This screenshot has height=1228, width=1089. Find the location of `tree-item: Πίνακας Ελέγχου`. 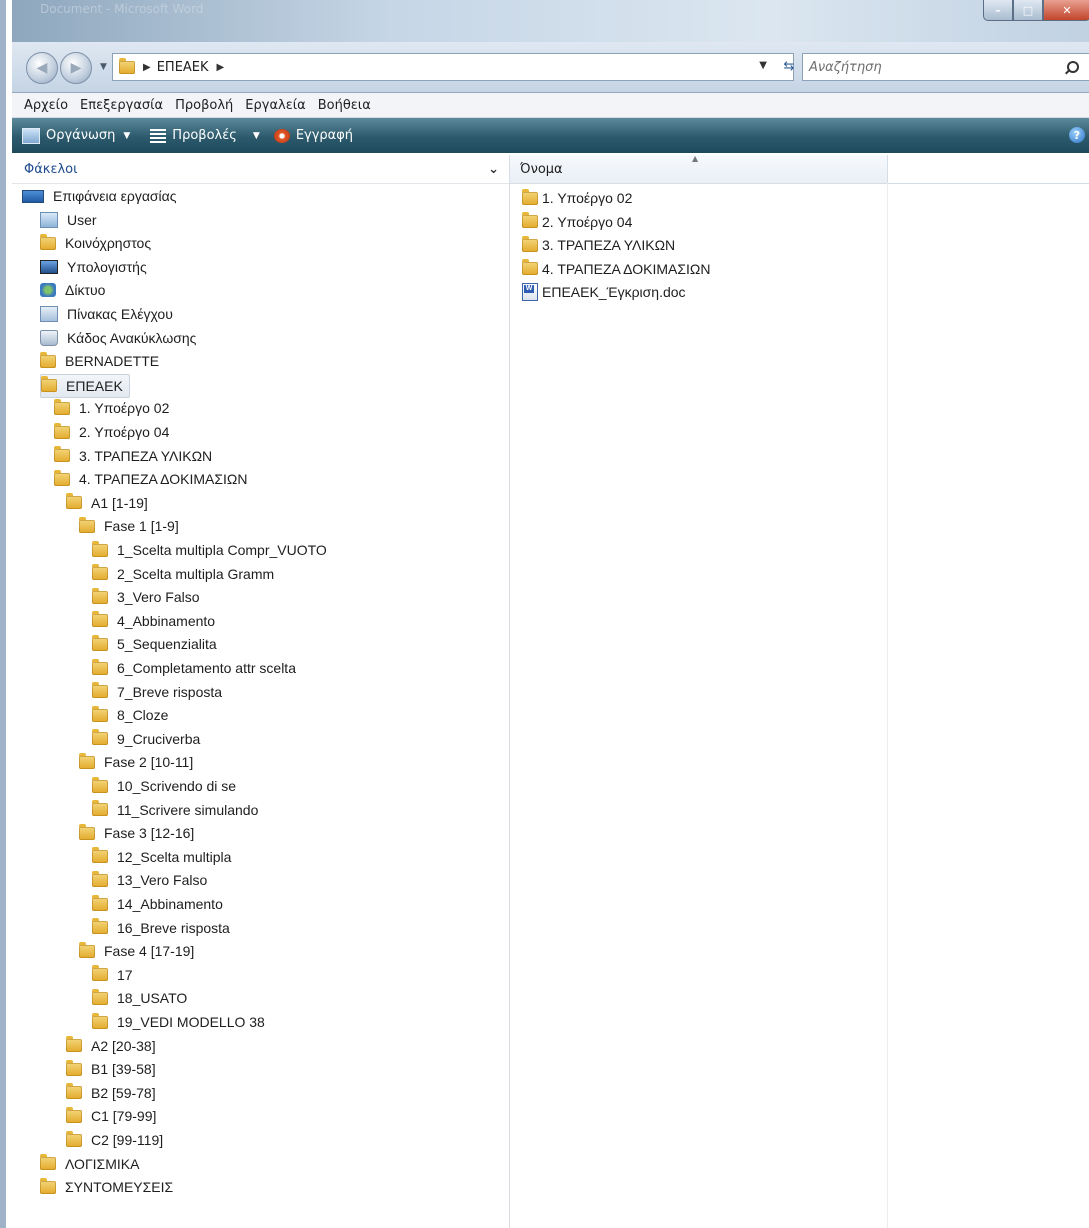

tree-item: Πίνακας Ελέγχου is located at coordinates (106, 314).